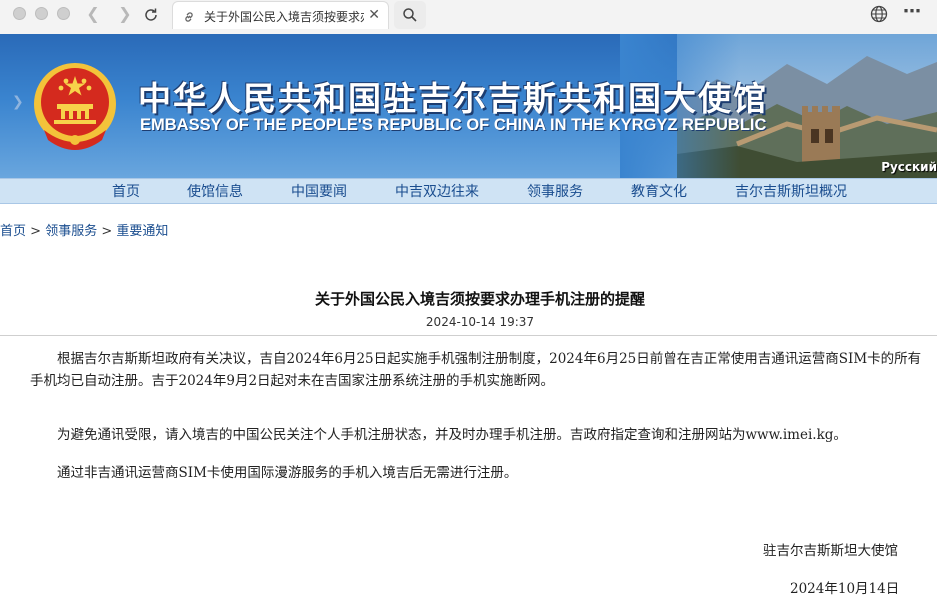 Image resolution: width=937 pixels, height=609 pixels. What do you see at coordinates (18, 102) in the screenshot?
I see `chevron-right-icon: ❯` at bounding box center [18, 102].